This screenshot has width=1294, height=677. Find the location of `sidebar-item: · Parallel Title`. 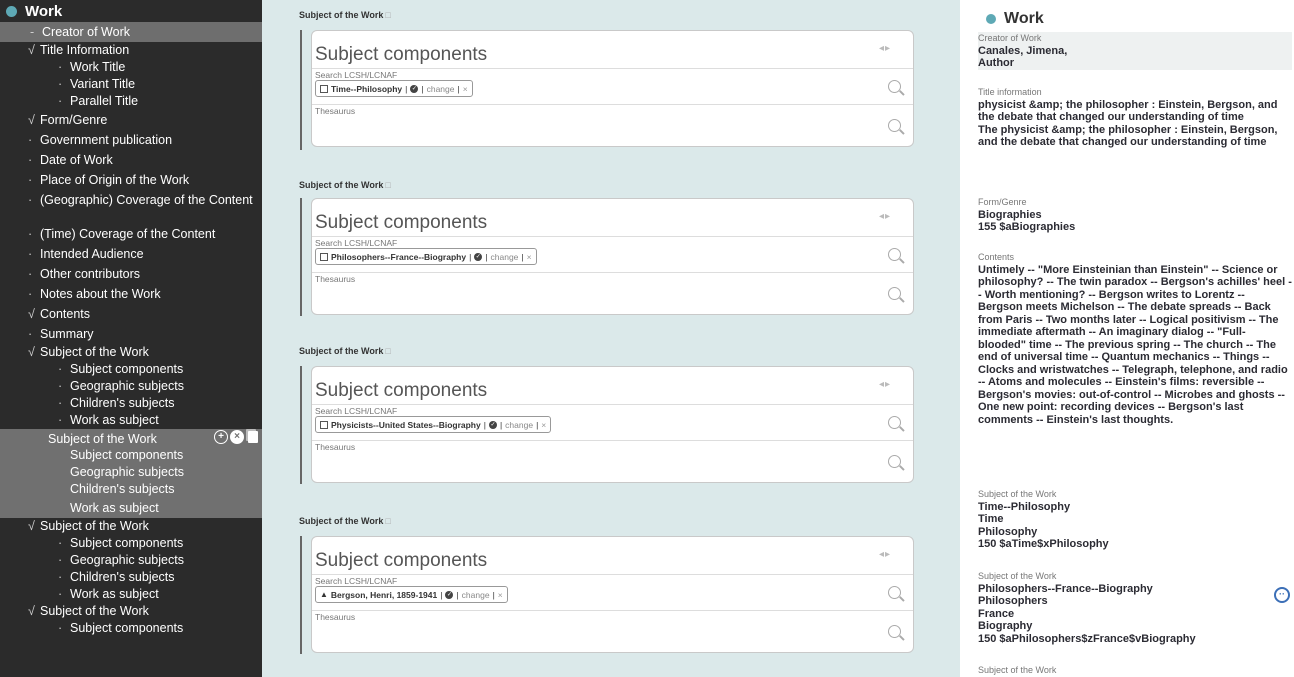

sidebar-item: · Parallel Title is located at coordinates (131, 101).